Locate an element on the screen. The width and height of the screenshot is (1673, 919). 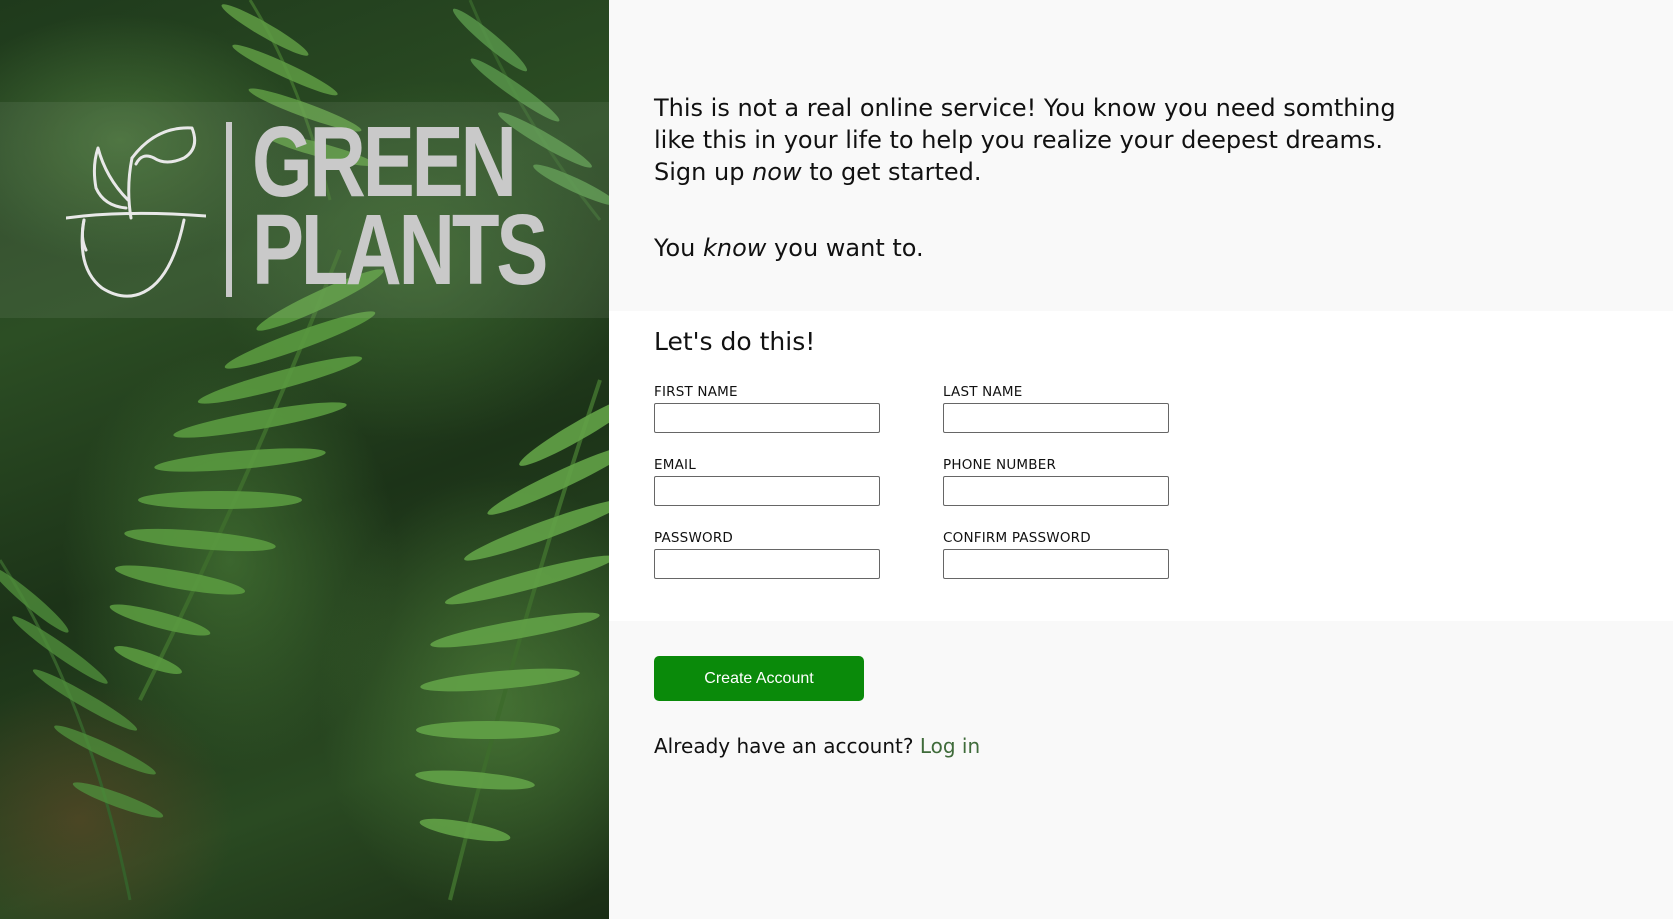
tagline-emphasis: know is located at coordinates (735, 248).